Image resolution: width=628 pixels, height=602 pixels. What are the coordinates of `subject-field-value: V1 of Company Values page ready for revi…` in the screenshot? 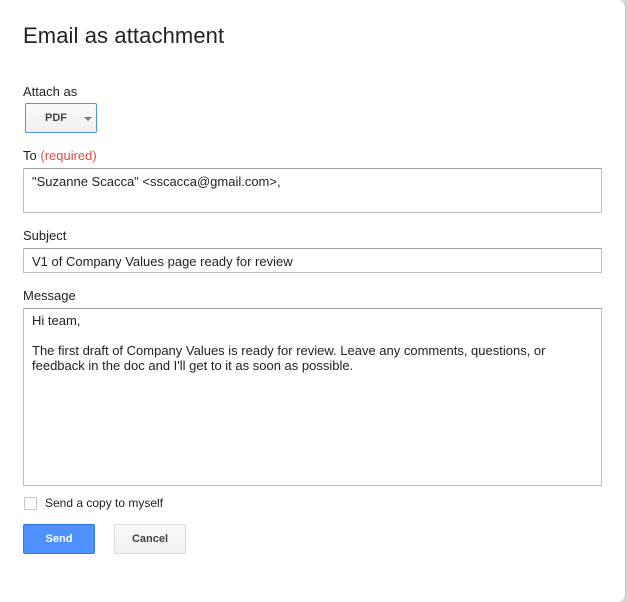 It's located at (162, 261).